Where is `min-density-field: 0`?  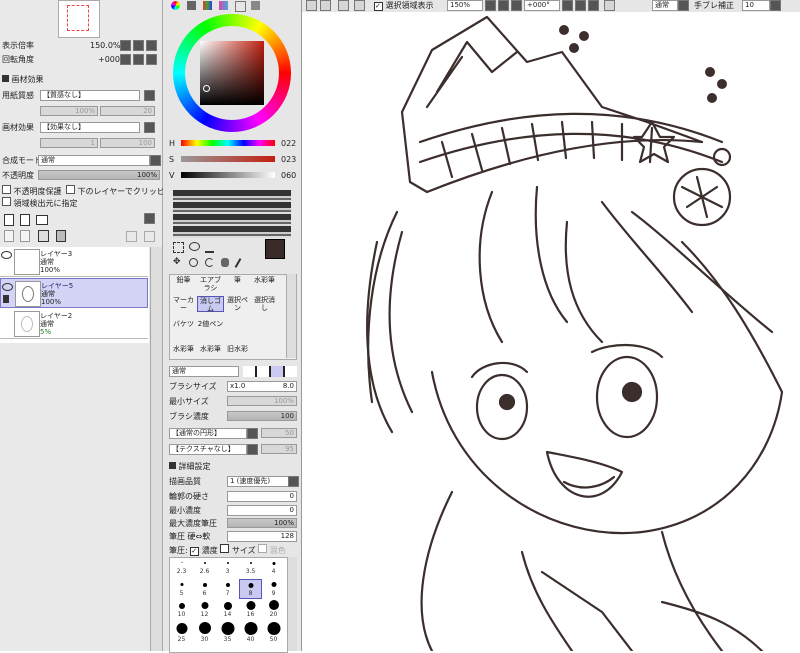 min-density-field: 0 is located at coordinates (262, 510).